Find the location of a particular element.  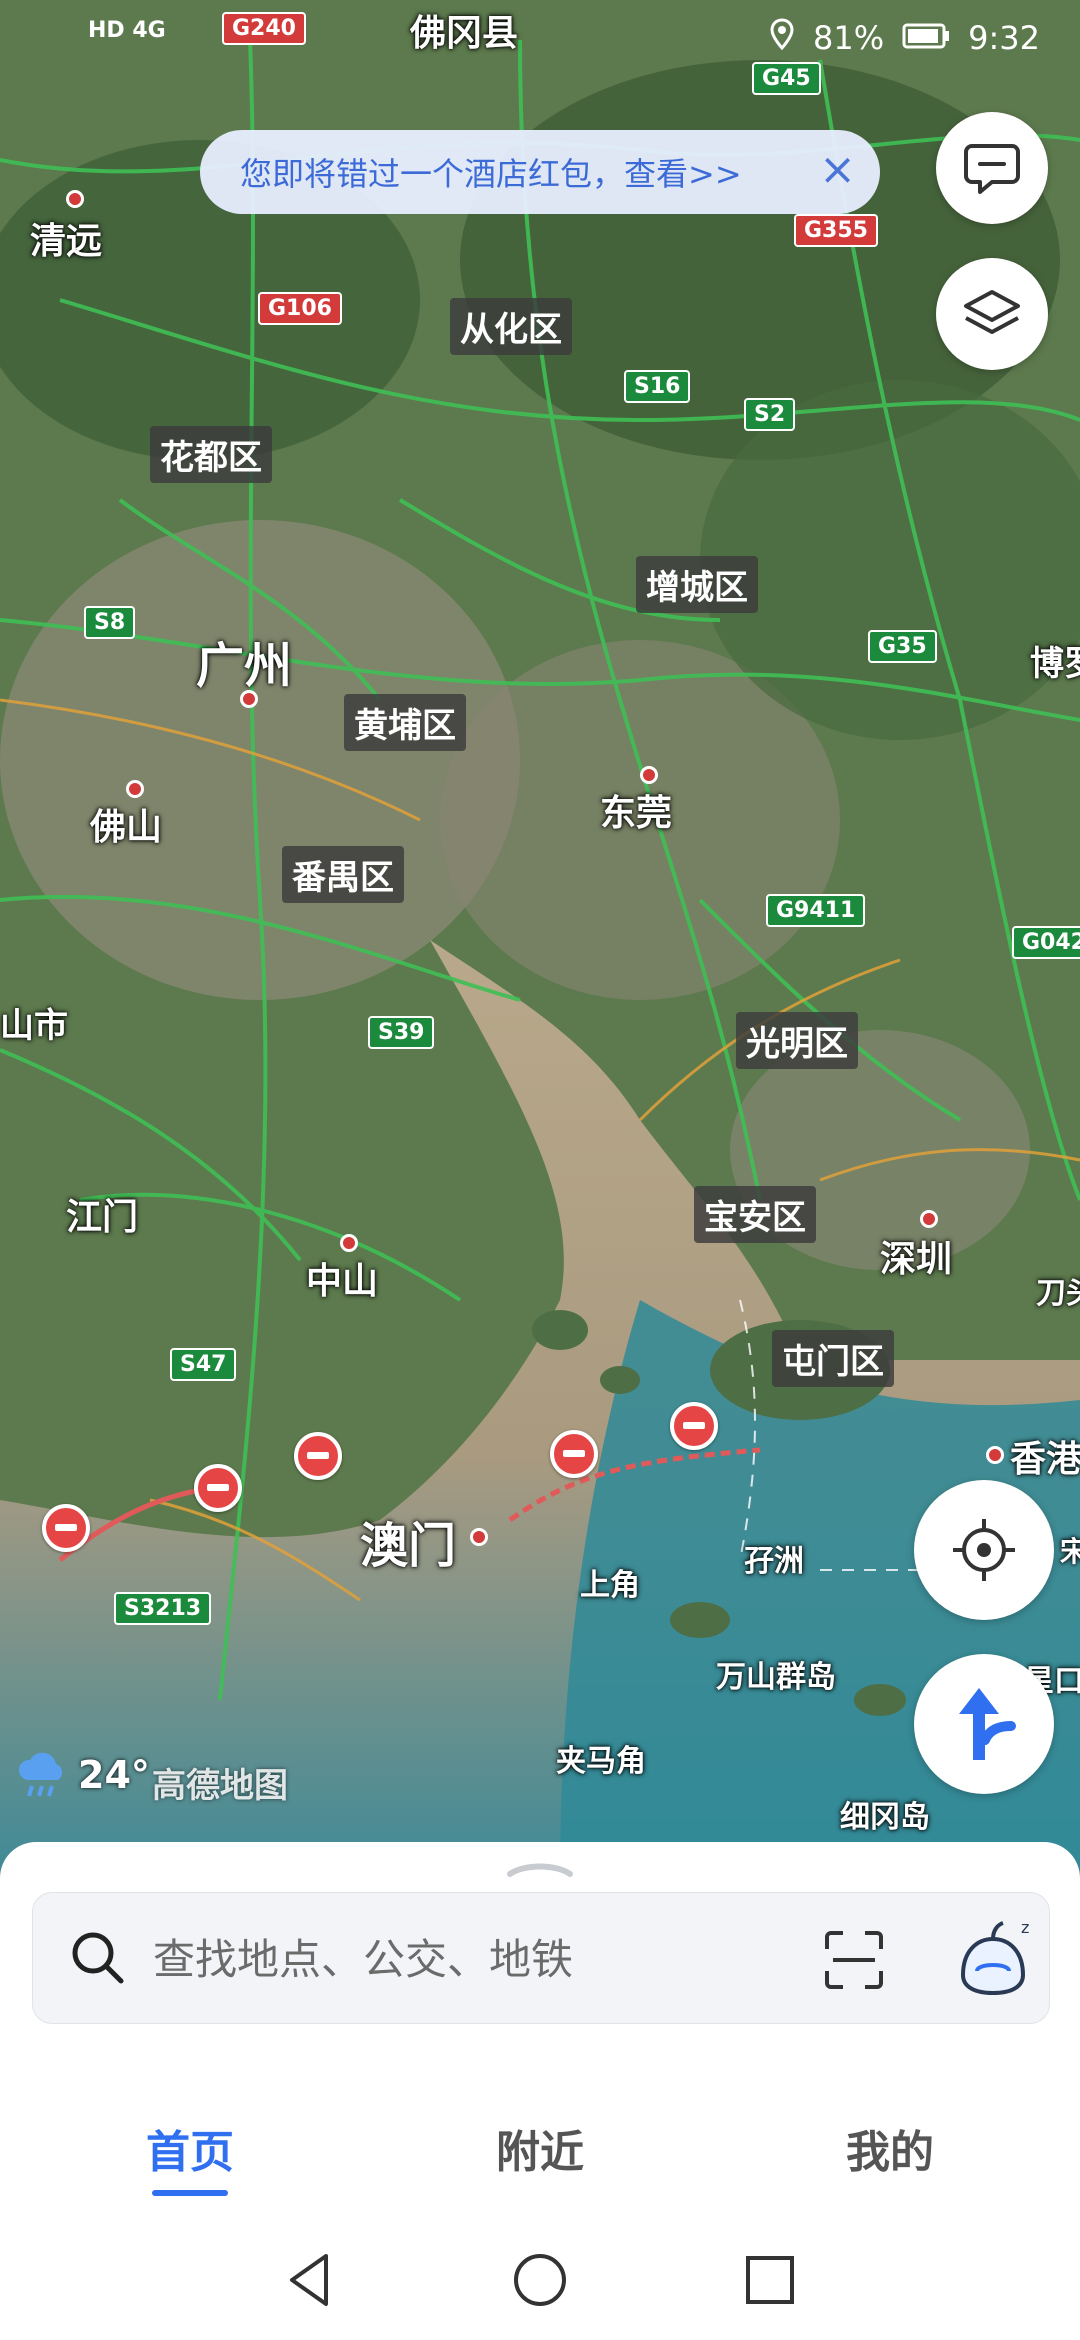

place-label: 广州 is located at coordinates (244, 661).